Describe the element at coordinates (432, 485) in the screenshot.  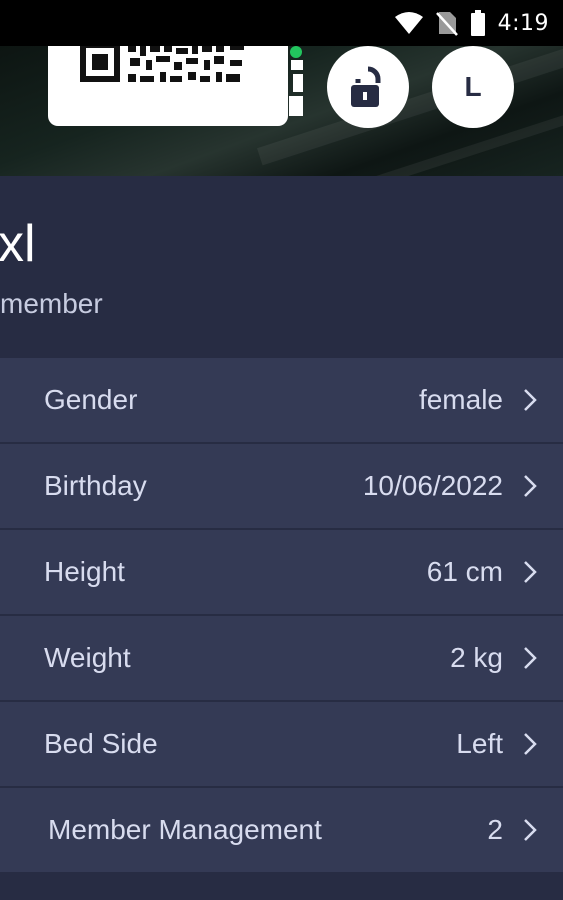
I see `row-value: 10/06/2022` at that location.